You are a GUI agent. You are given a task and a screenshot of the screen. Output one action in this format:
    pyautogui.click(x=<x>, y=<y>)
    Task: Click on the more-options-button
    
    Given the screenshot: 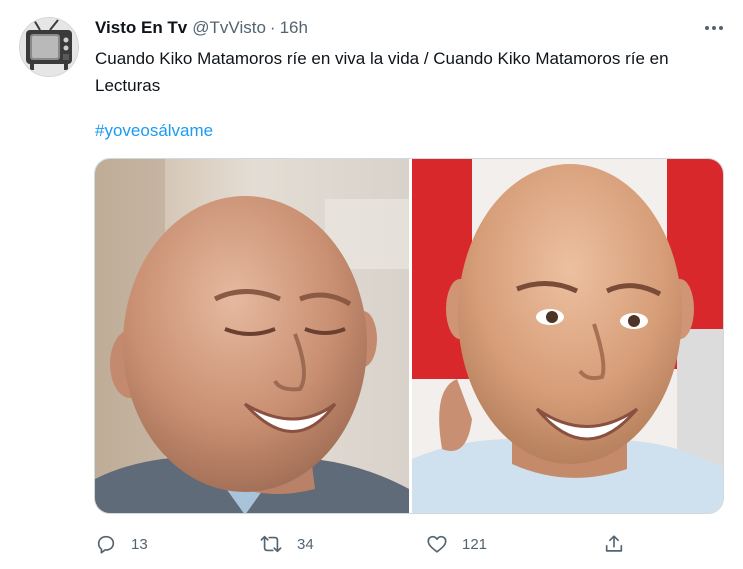 What is the action you would take?
    pyautogui.click(x=714, y=28)
    